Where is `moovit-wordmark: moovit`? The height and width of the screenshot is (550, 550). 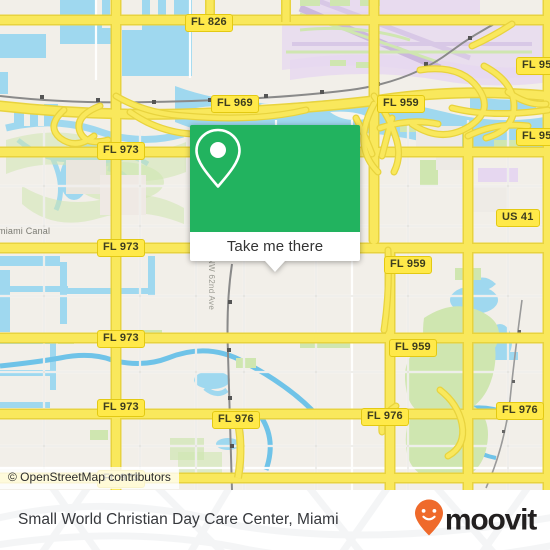
moovit-wordmark: moovit is located at coordinates (490, 519).